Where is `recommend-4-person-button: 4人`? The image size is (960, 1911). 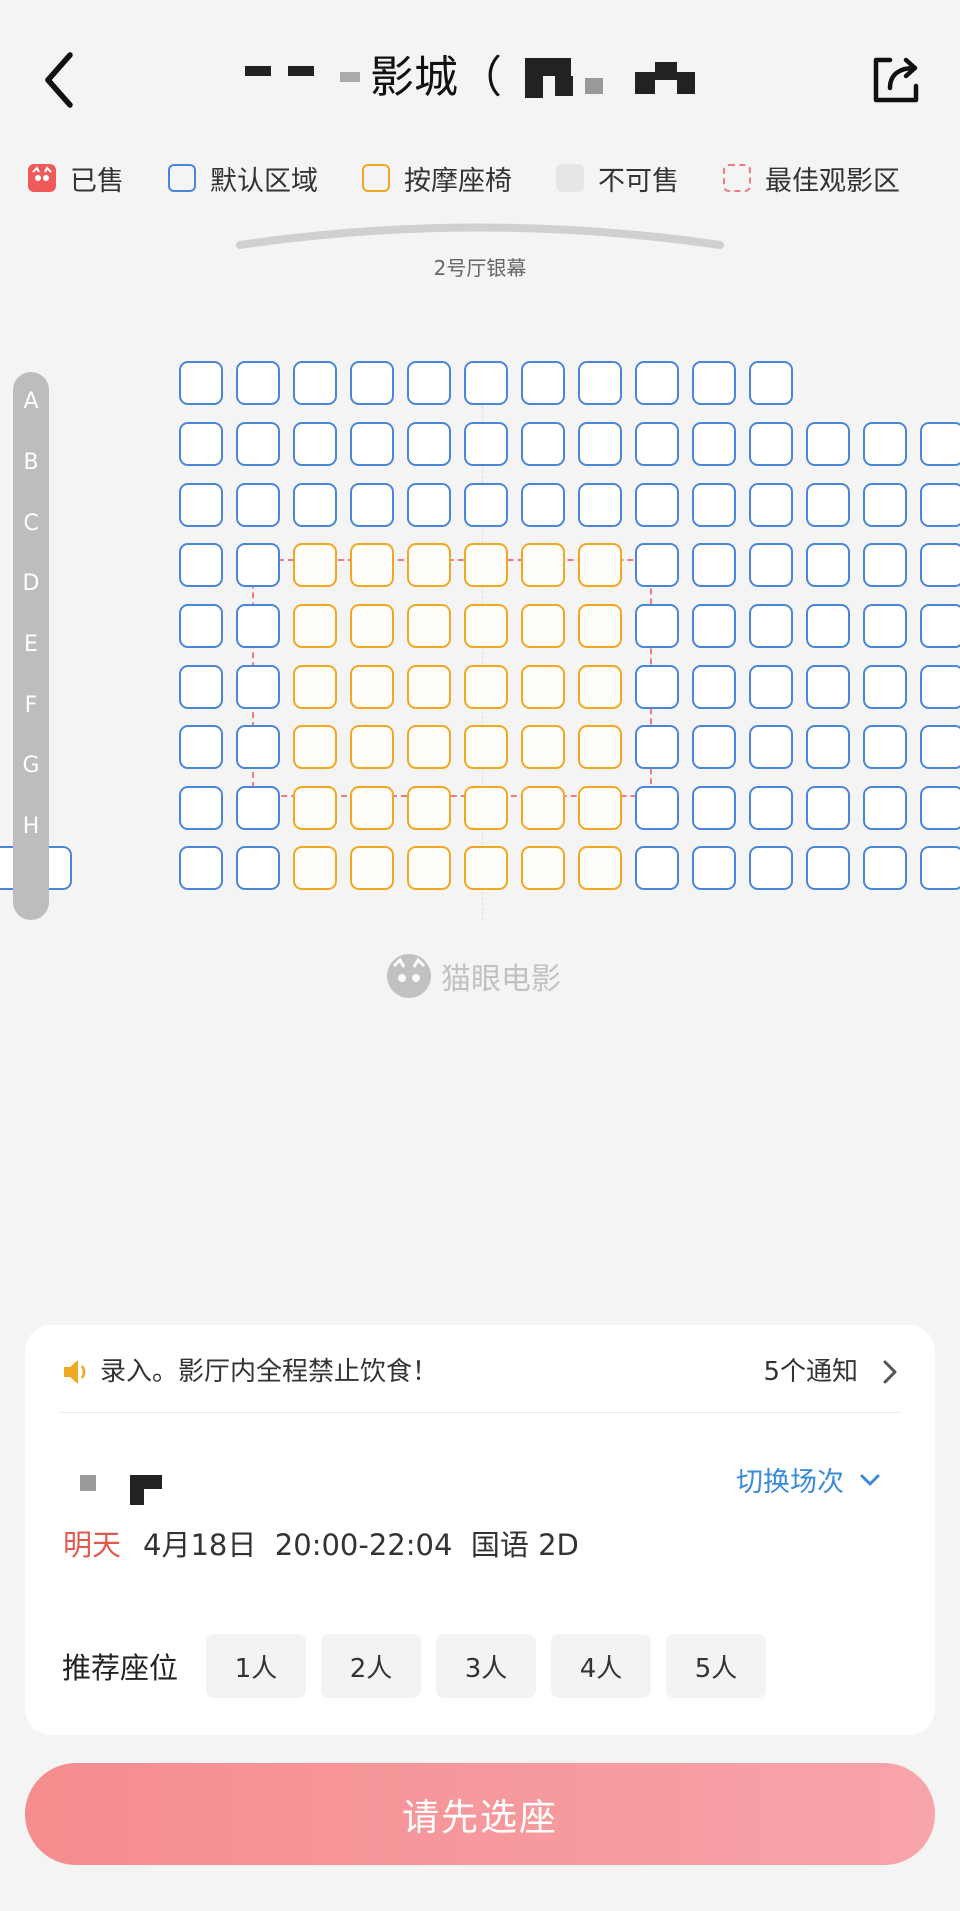 recommend-4-person-button: 4人 is located at coordinates (601, 1666).